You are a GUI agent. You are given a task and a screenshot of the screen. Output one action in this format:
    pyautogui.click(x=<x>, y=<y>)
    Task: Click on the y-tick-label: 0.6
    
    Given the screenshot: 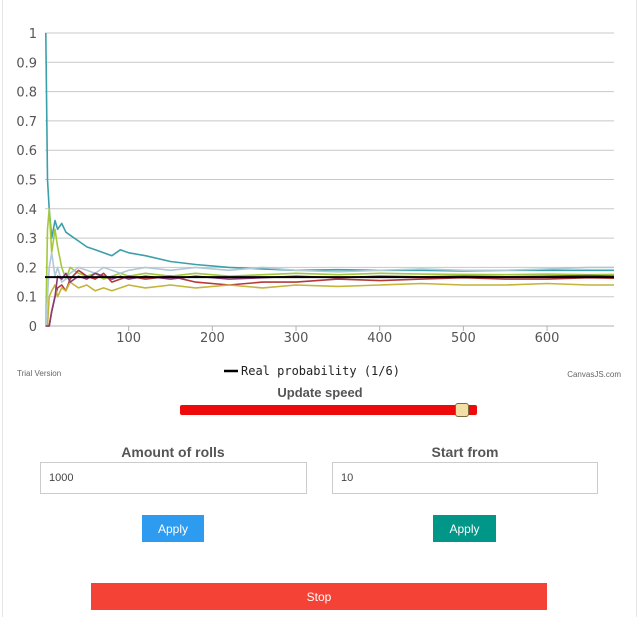 What is the action you would take?
    pyautogui.click(x=26, y=151)
    